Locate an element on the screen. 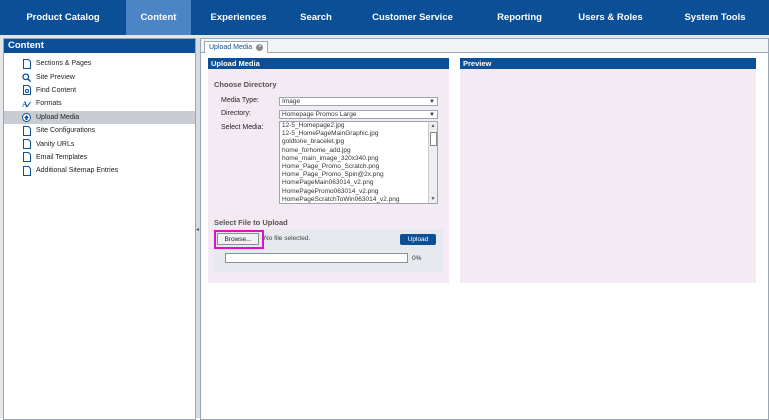 This screenshot has height=420, width=769. sidebar-item-email-templates: Email Templates is located at coordinates (99, 157).